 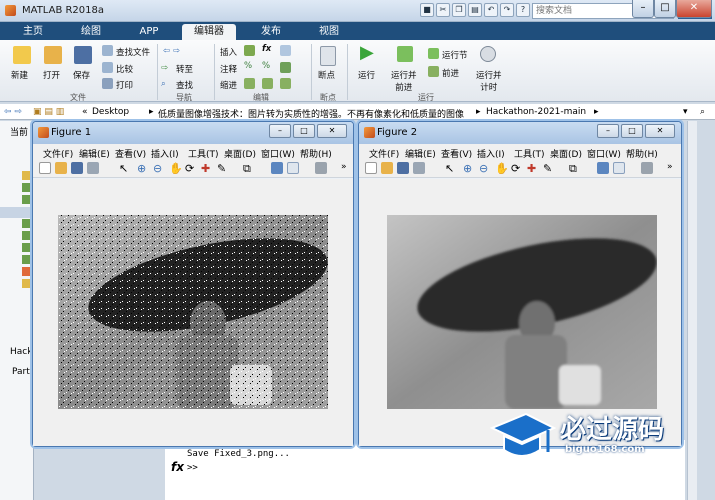 I want to click on smart-indent-icon, so click(x=249, y=83).